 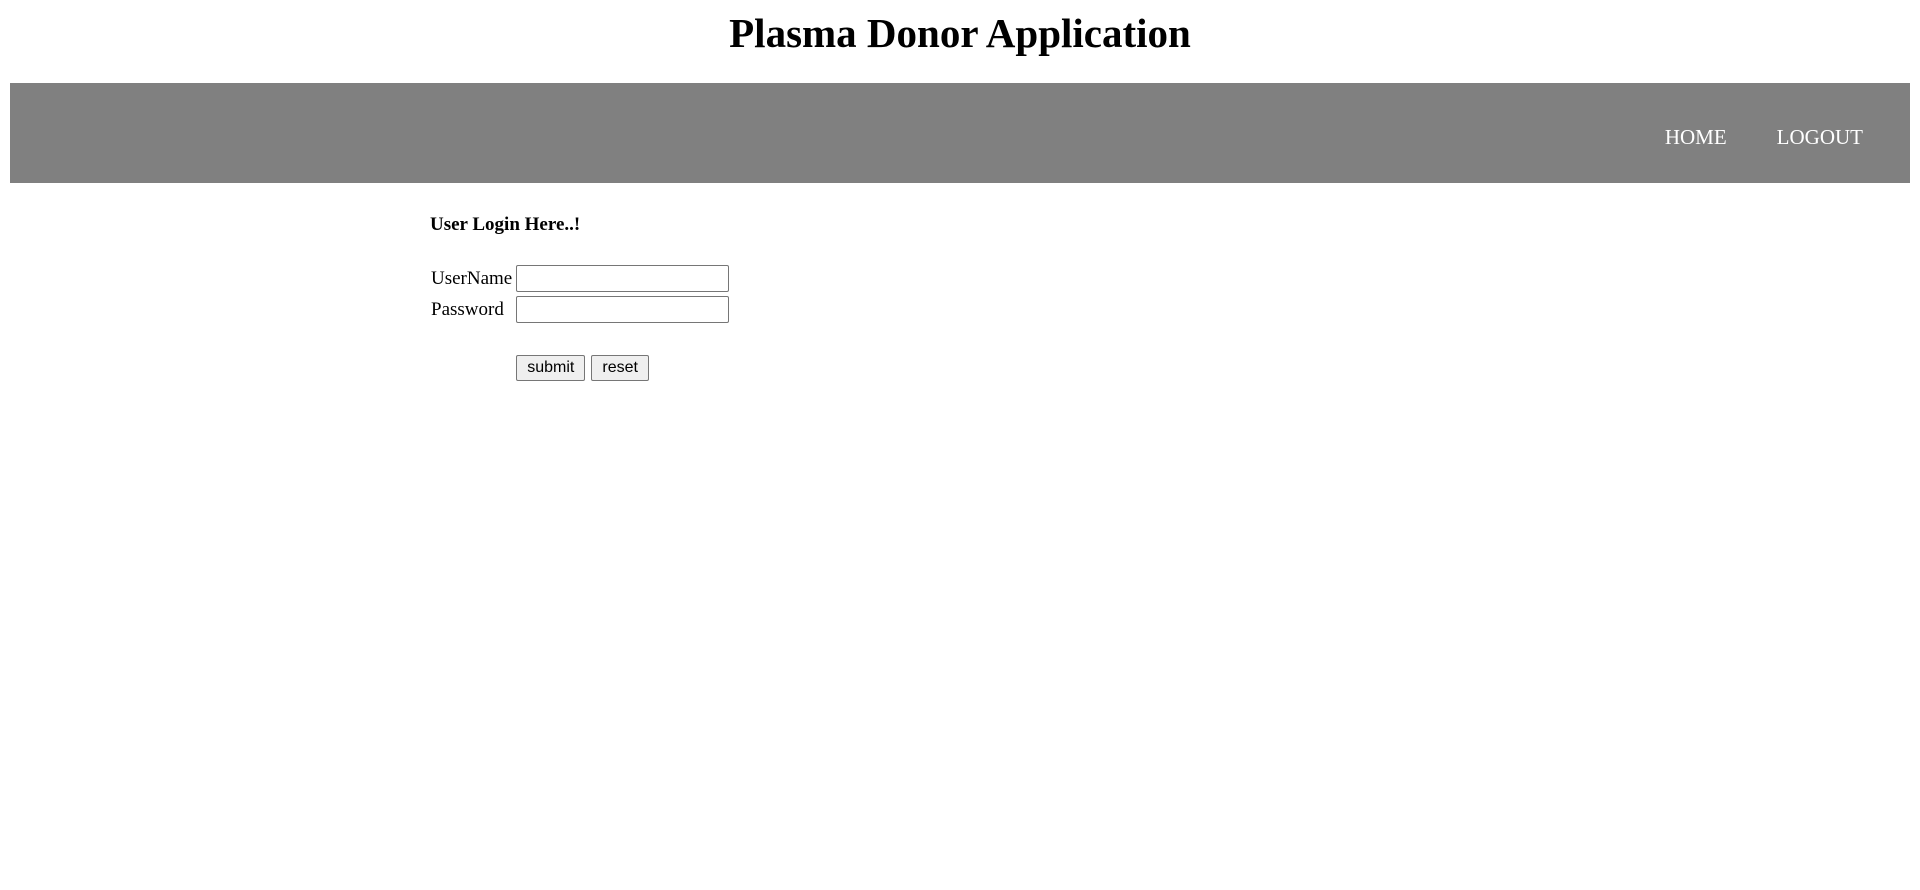 What do you see at coordinates (960, 33) in the screenshot?
I see `page-title: Plasma Donor Application` at bounding box center [960, 33].